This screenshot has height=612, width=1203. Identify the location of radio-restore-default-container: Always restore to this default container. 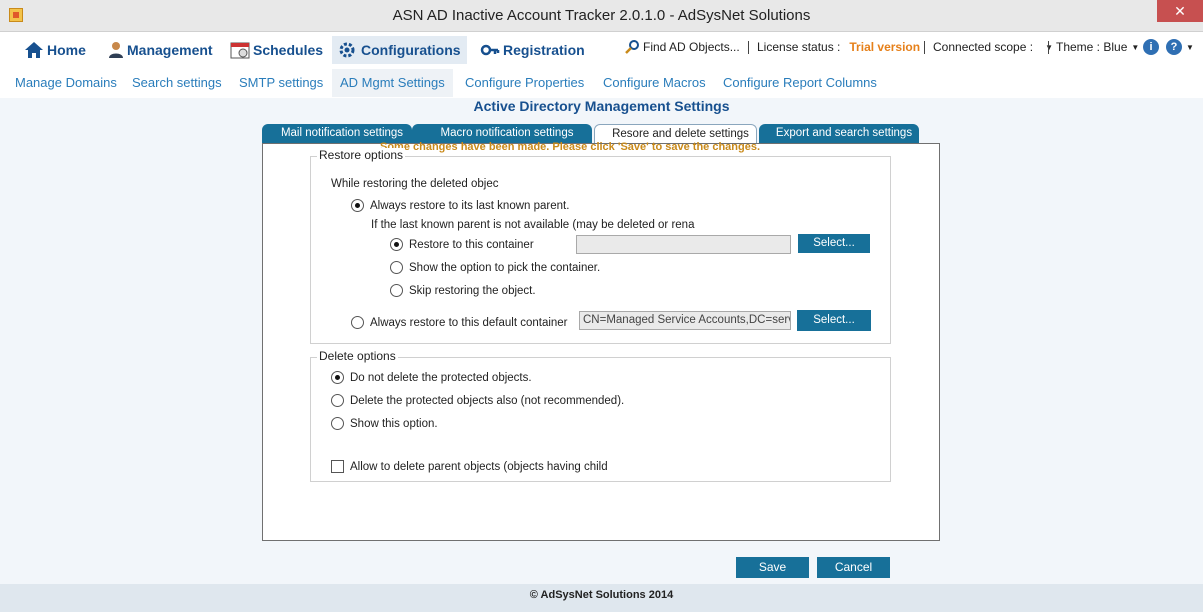
(459, 322).